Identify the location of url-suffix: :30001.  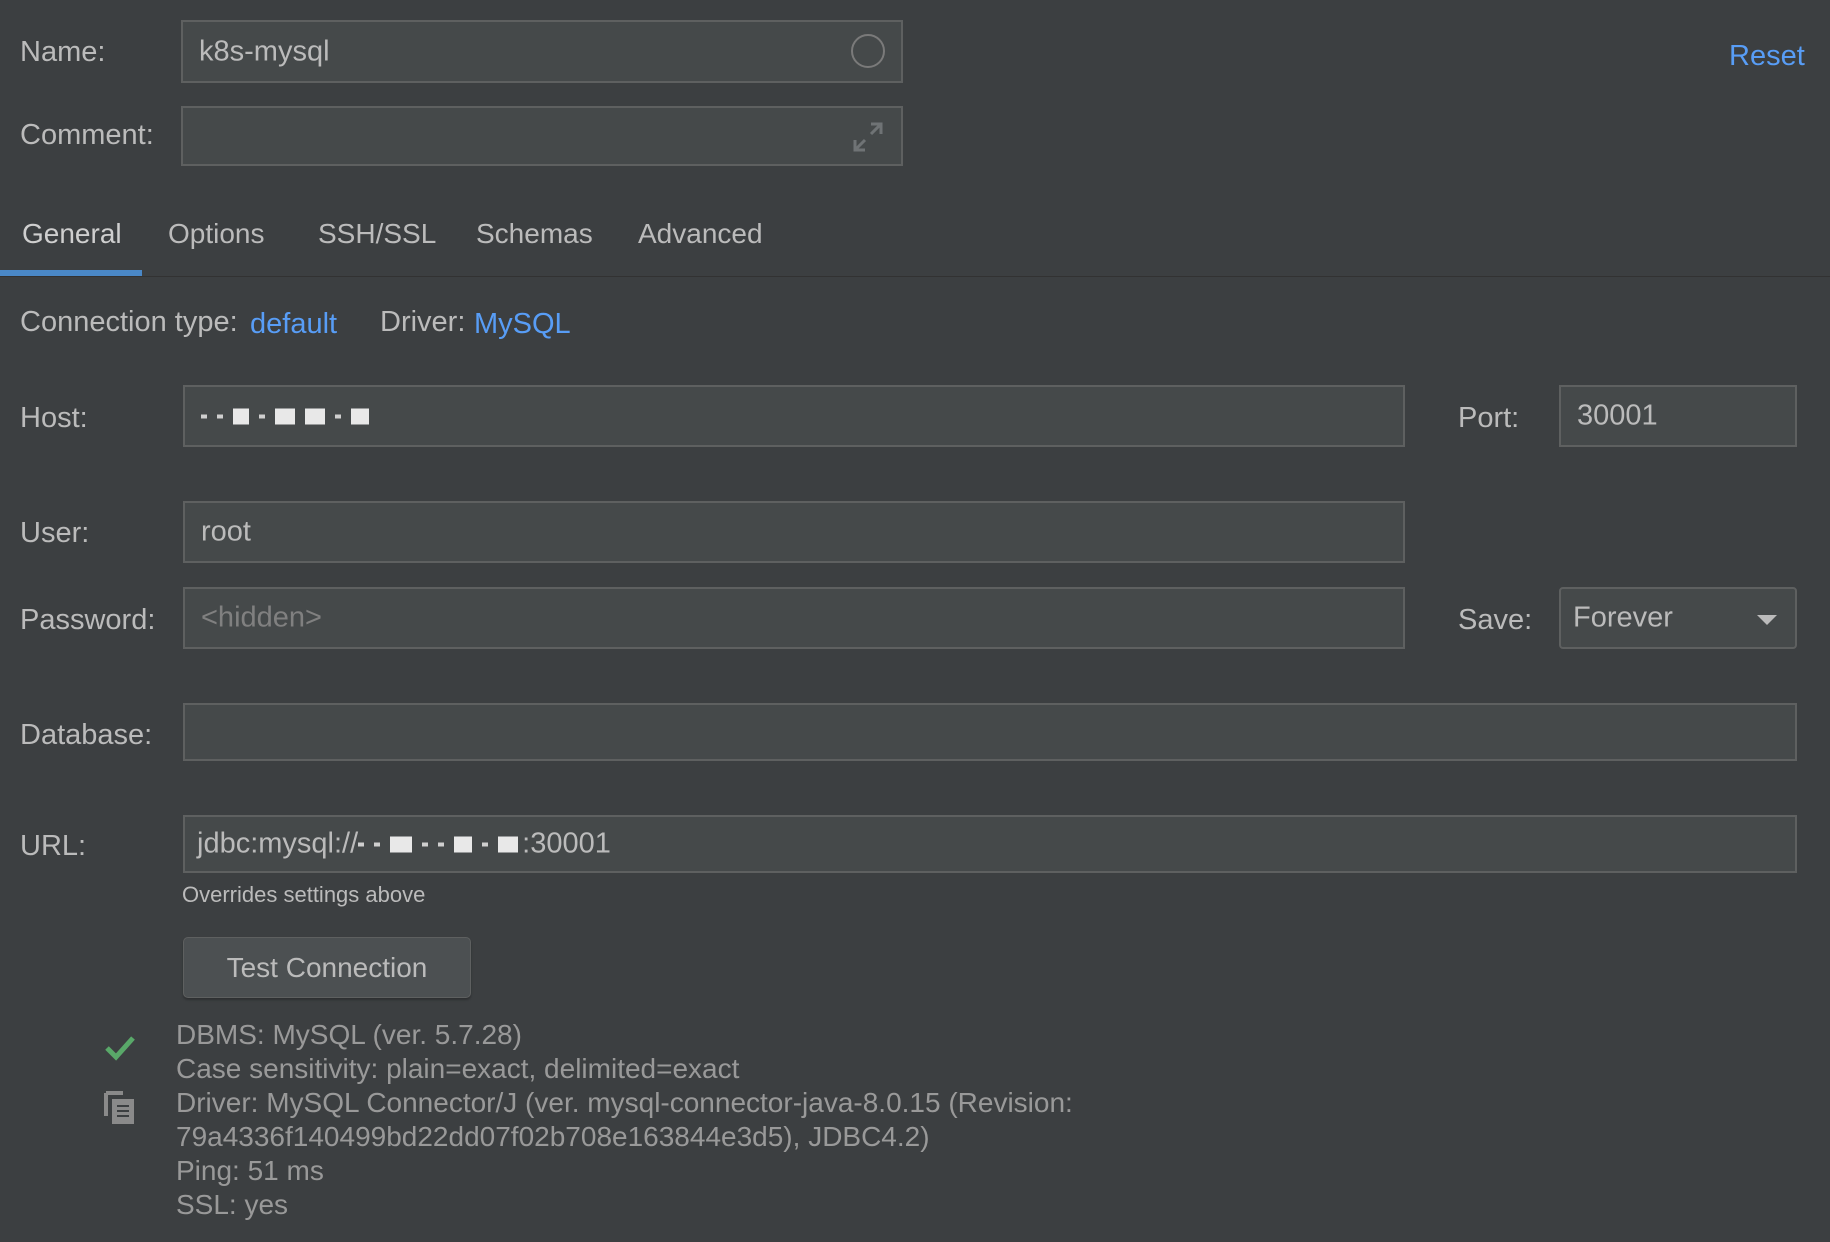
(566, 843).